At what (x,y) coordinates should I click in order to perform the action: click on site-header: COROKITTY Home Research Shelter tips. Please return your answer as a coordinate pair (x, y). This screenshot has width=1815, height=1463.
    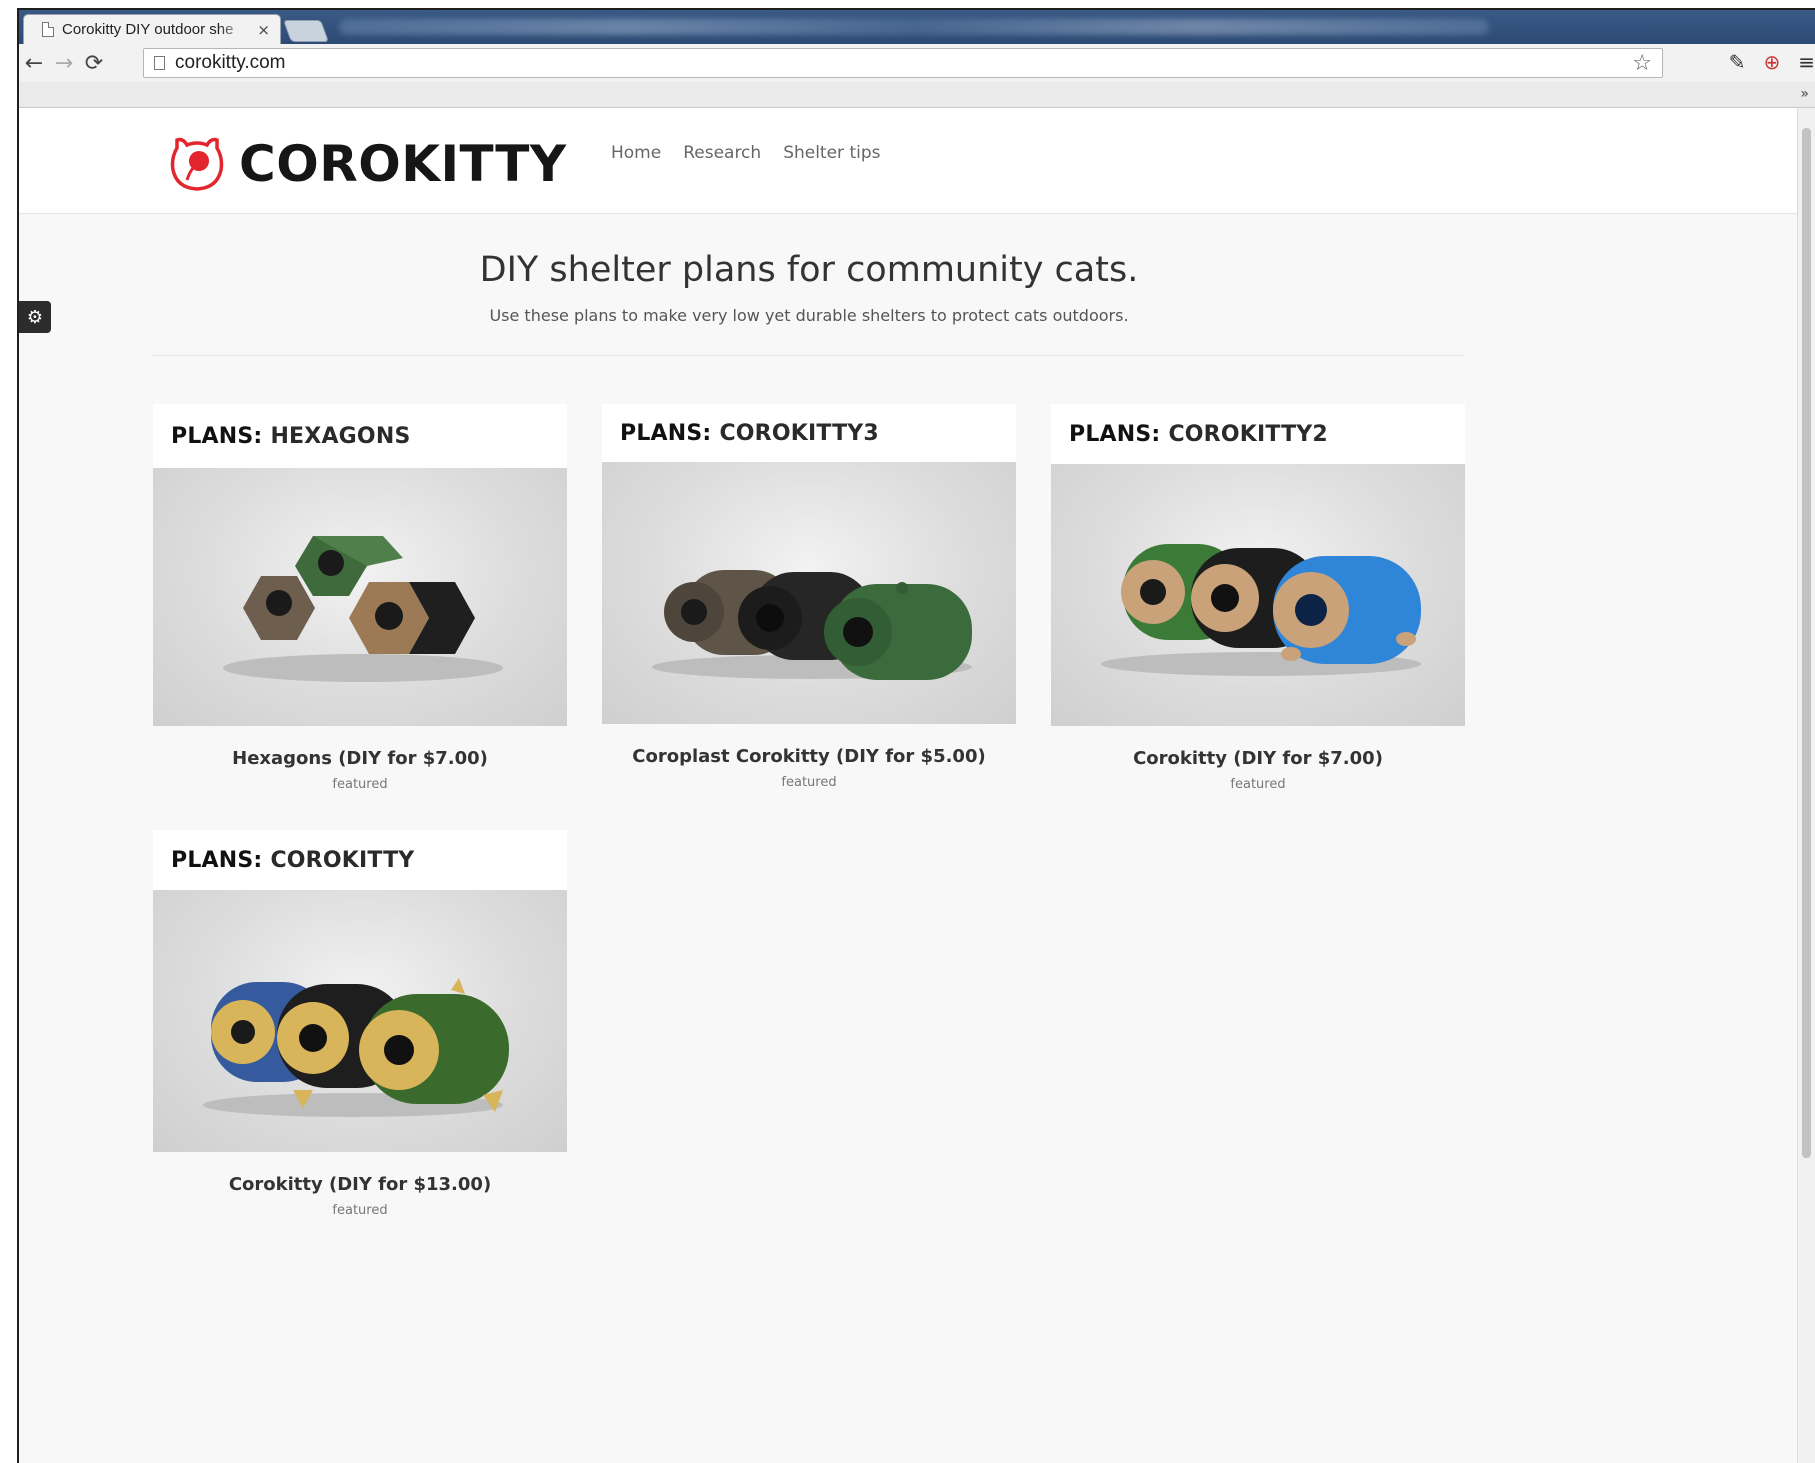
    Looking at the image, I should click on (909, 161).